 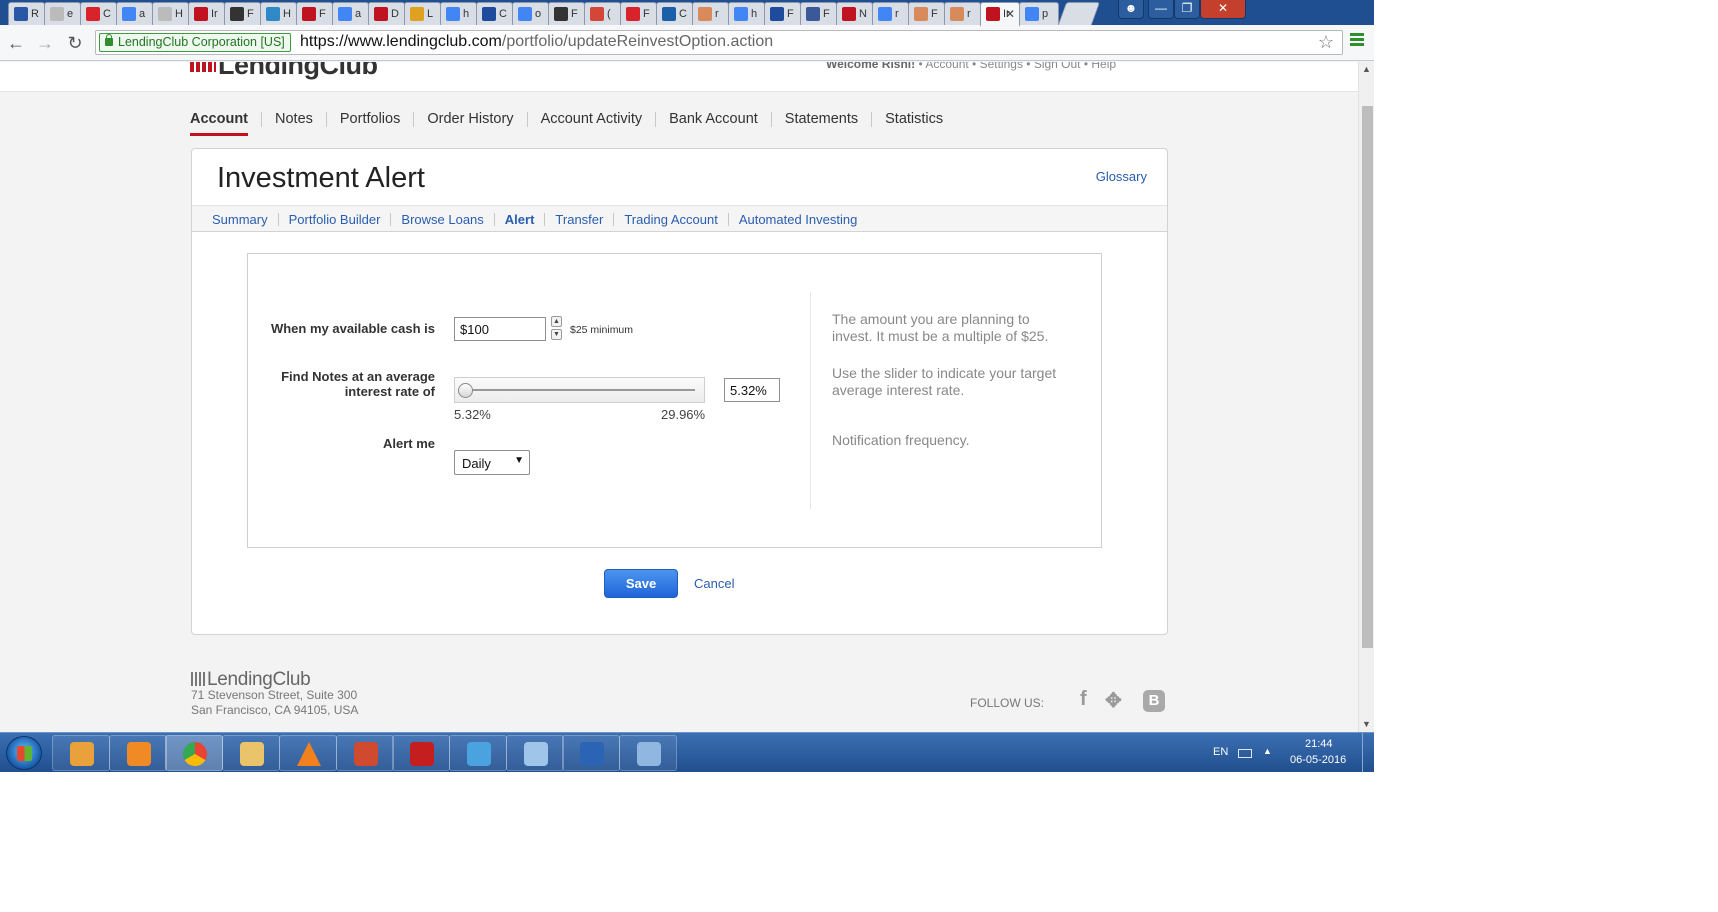 I want to click on tray-expand-icon: ▲, so click(x=1267, y=751).